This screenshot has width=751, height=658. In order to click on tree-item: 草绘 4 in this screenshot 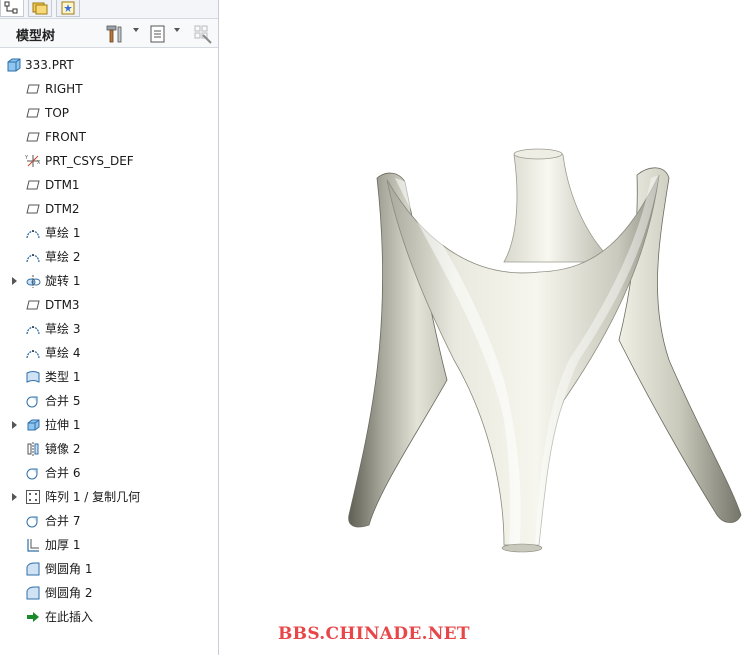, I will do `click(109, 353)`.